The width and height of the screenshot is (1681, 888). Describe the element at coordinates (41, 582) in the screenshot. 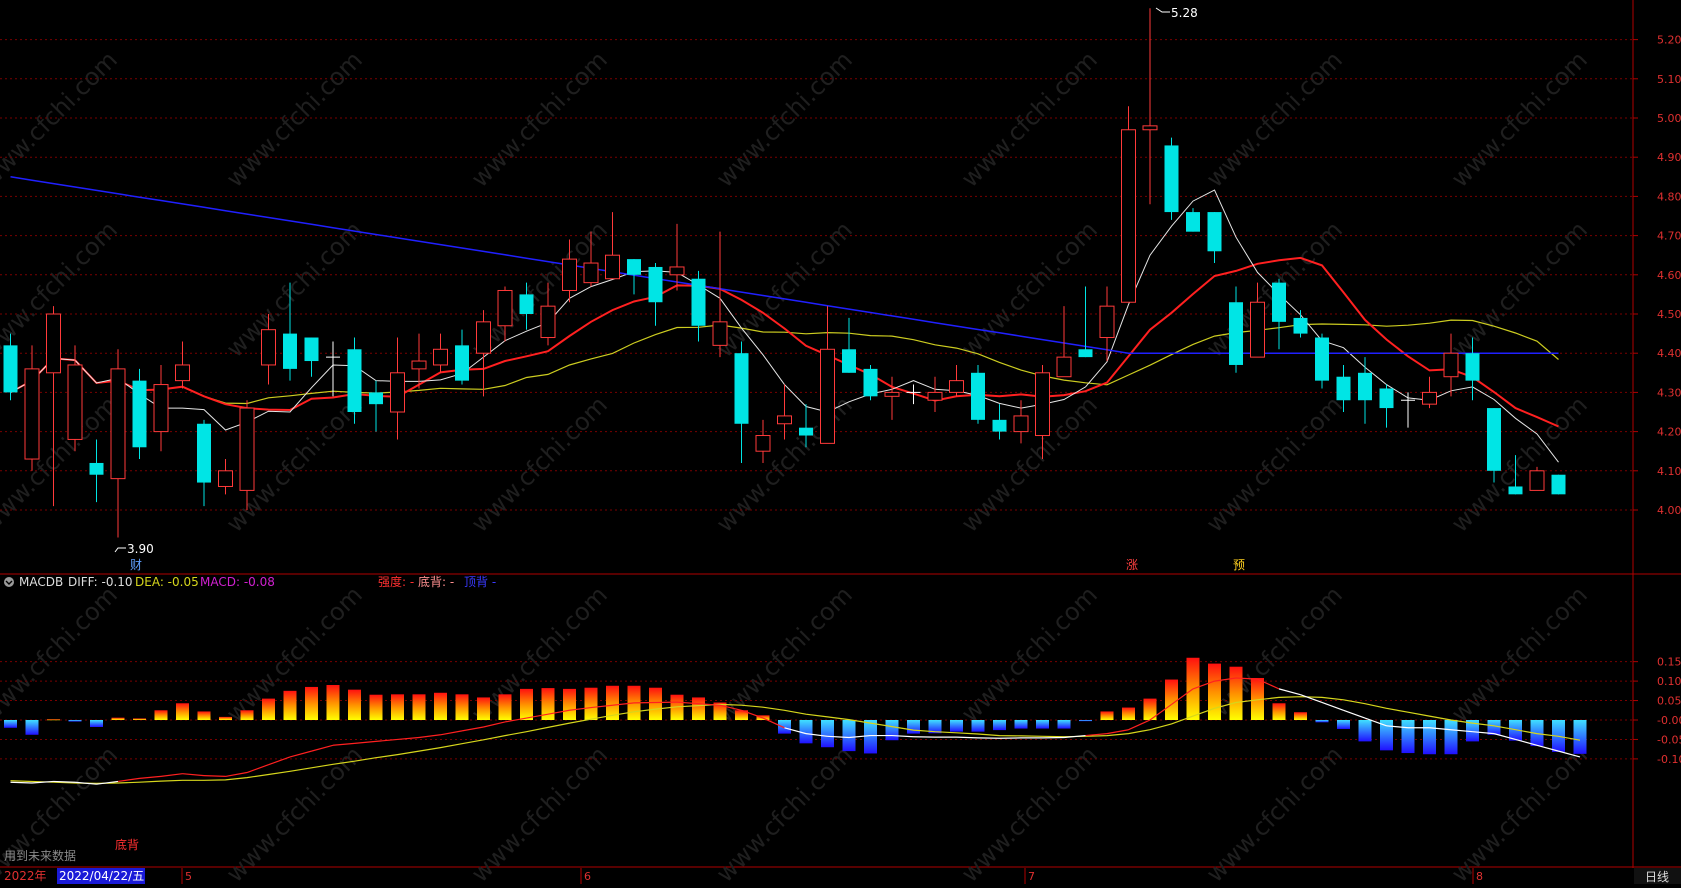

I see `indicator-name: MACDB` at that location.